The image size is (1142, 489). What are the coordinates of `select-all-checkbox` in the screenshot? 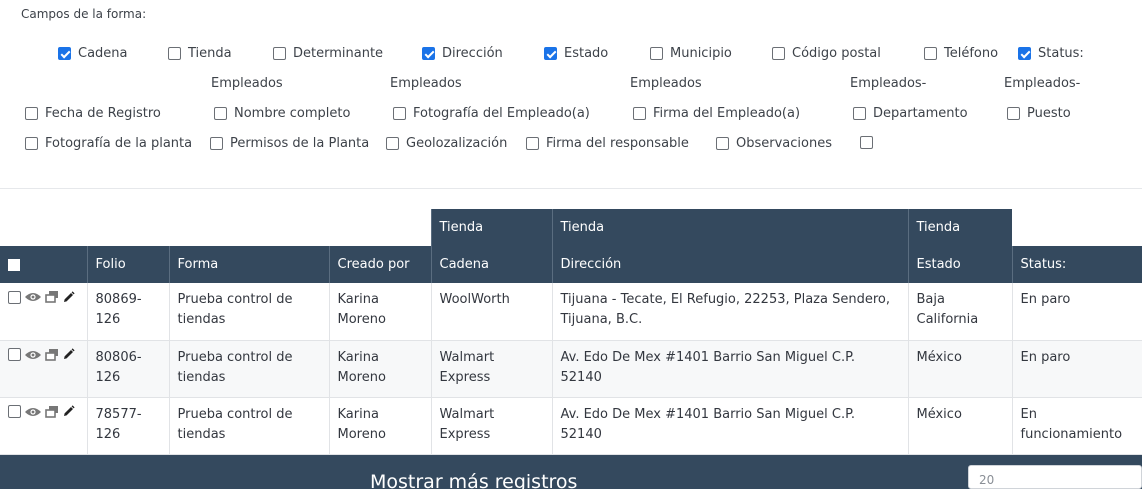 It's located at (14, 264).